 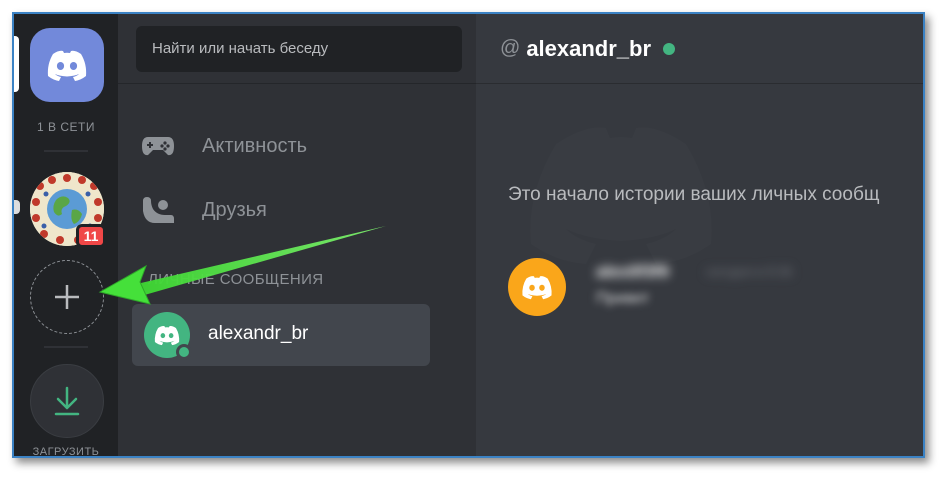 What do you see at coordinates (749, 271) in the screenshot?
I see `message-timestamp: сегодня в 8:36` at bounding box center [749, 271].